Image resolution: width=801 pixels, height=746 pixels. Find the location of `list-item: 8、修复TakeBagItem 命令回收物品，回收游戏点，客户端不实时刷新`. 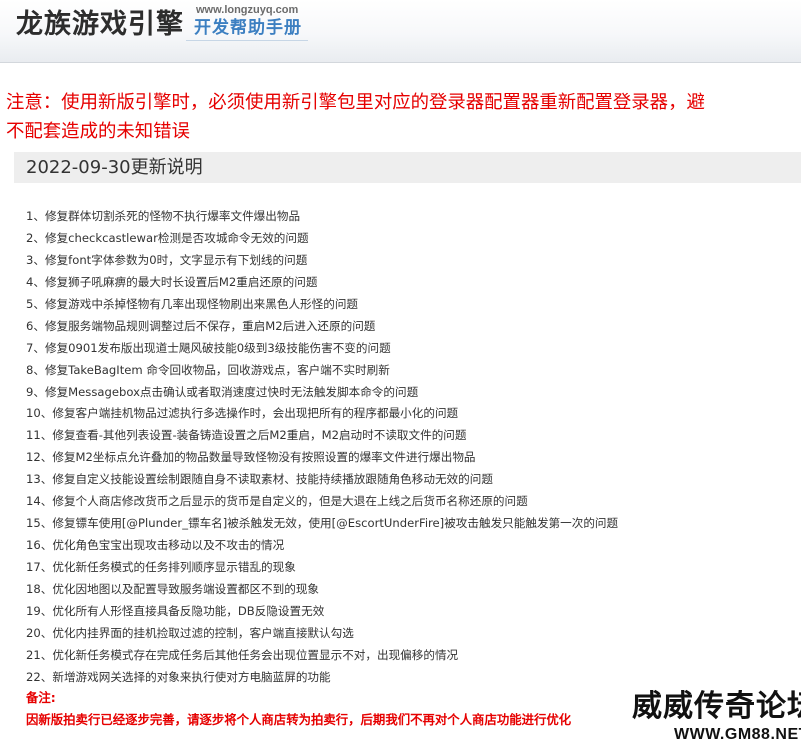

list-item: 8、修复TakeBagItem 命令回收物品，回收游戏点，客户端不实时刷新 is located at coordinates (208, 369).